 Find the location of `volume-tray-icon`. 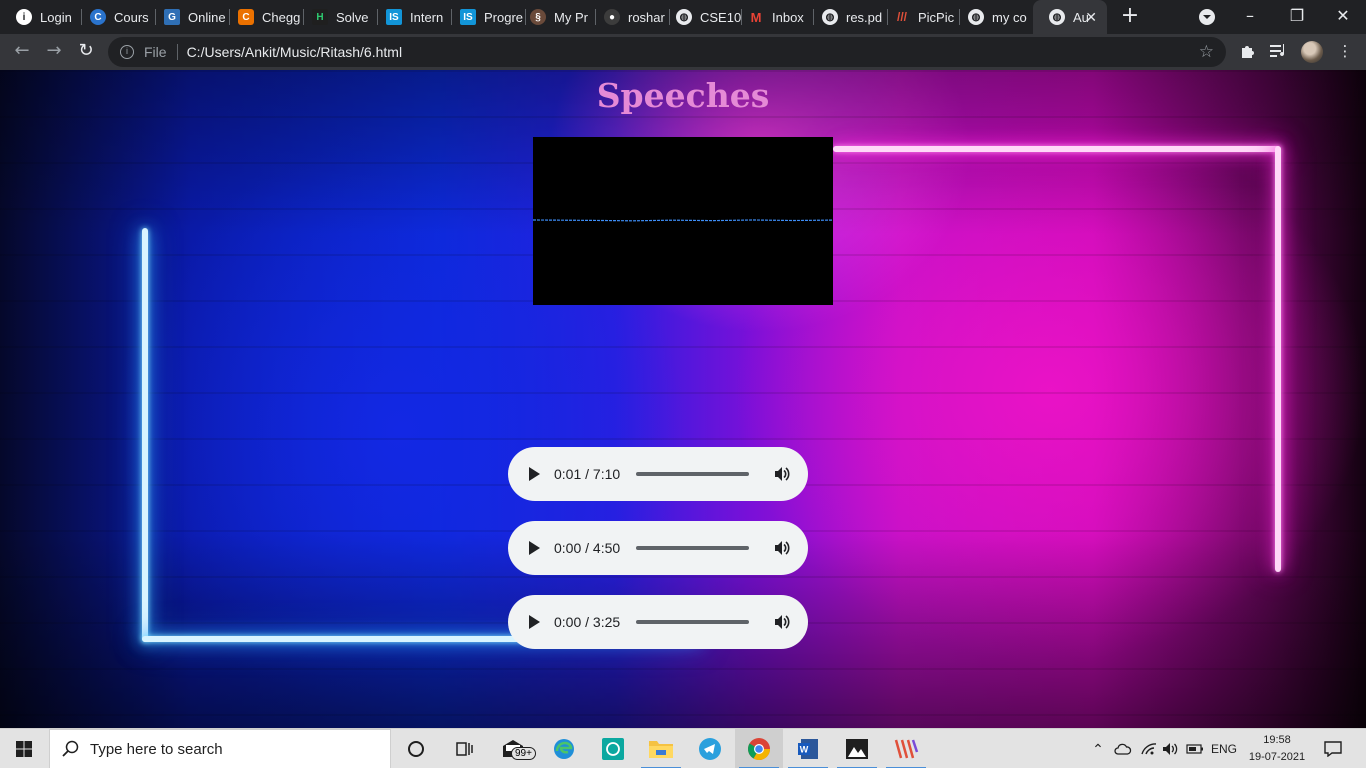

volume-tray-icon is located at coordinates (1171, 748).